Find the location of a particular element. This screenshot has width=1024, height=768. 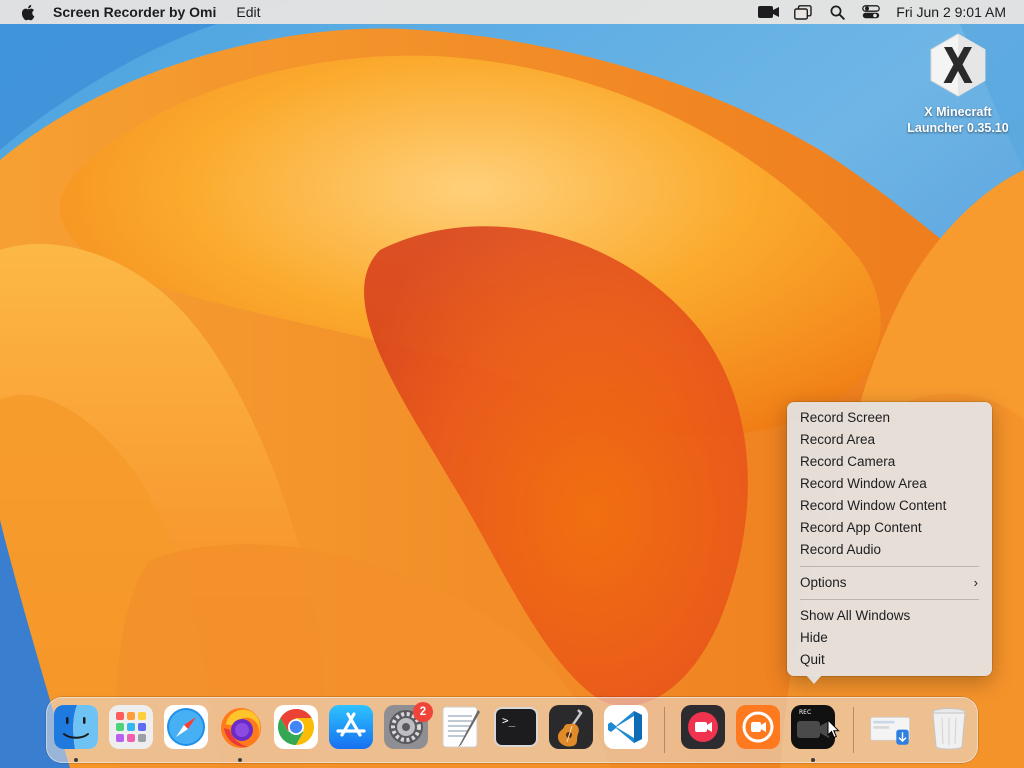

menu-bar-clock: Fri Jun 2 9:01 AM is located at coordinates (951, 12).